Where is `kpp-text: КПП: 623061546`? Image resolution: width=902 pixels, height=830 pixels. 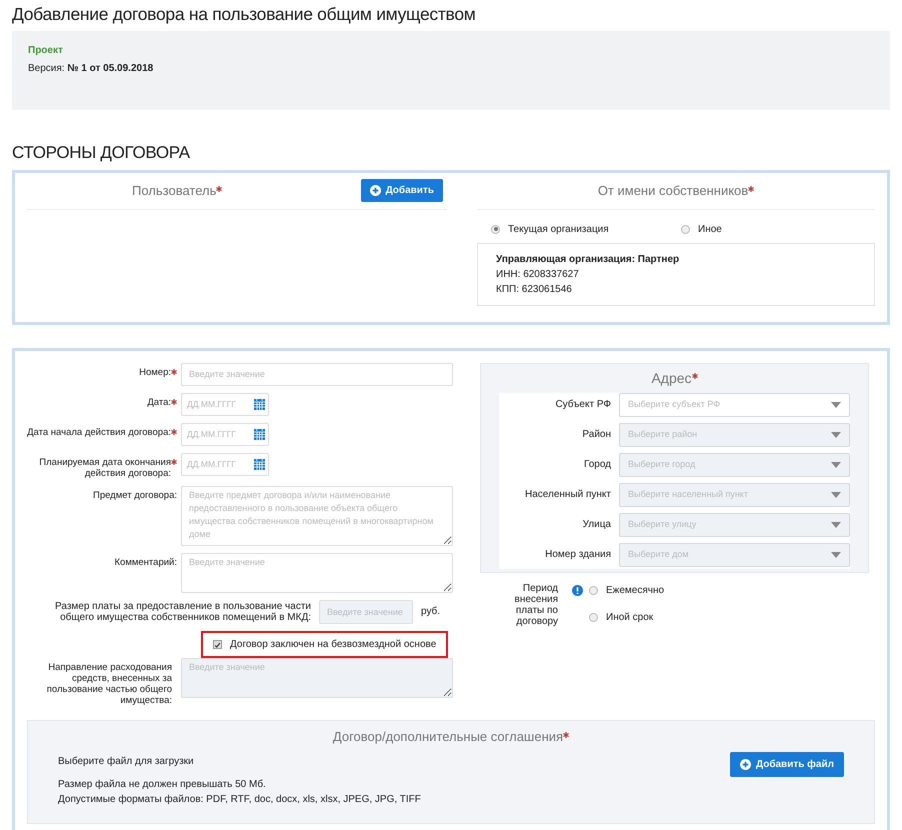
kpp-text: КПП: 623061546 is located at coordinates (534, 289).